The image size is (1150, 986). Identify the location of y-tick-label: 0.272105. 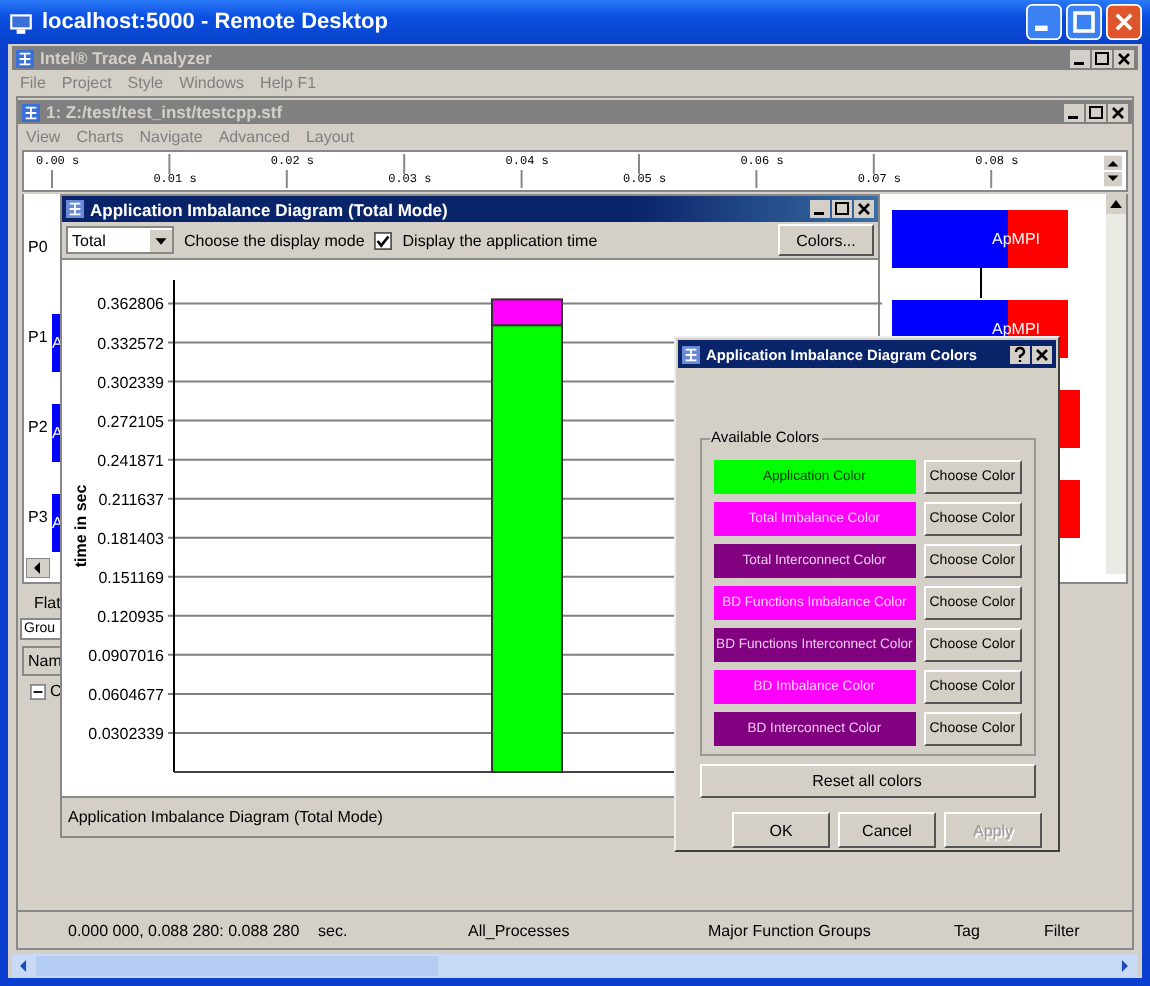
(130, 421).